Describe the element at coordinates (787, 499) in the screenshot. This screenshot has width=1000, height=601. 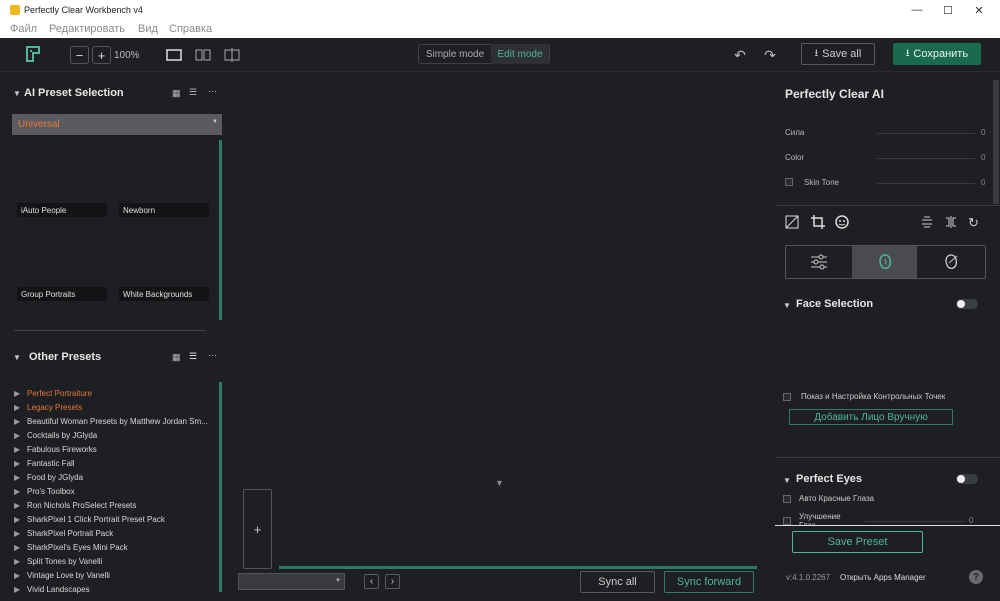
I see `red-eye-checkbox` at that location.